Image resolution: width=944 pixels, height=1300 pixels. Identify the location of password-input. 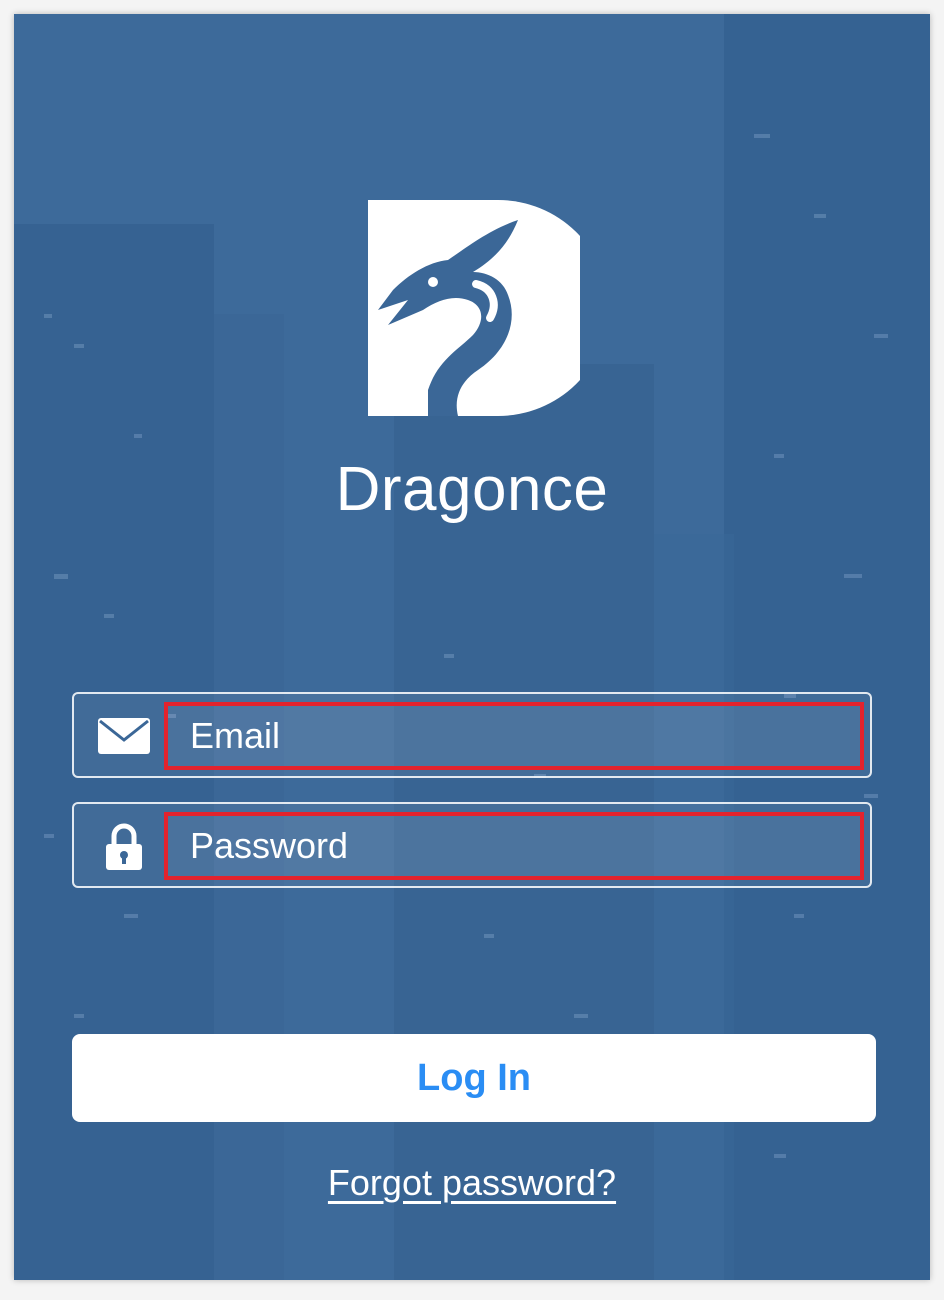
(514, 846).